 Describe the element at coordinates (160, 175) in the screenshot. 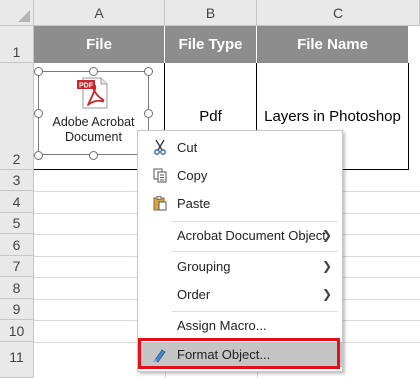

I see `copy-icon` at that location.